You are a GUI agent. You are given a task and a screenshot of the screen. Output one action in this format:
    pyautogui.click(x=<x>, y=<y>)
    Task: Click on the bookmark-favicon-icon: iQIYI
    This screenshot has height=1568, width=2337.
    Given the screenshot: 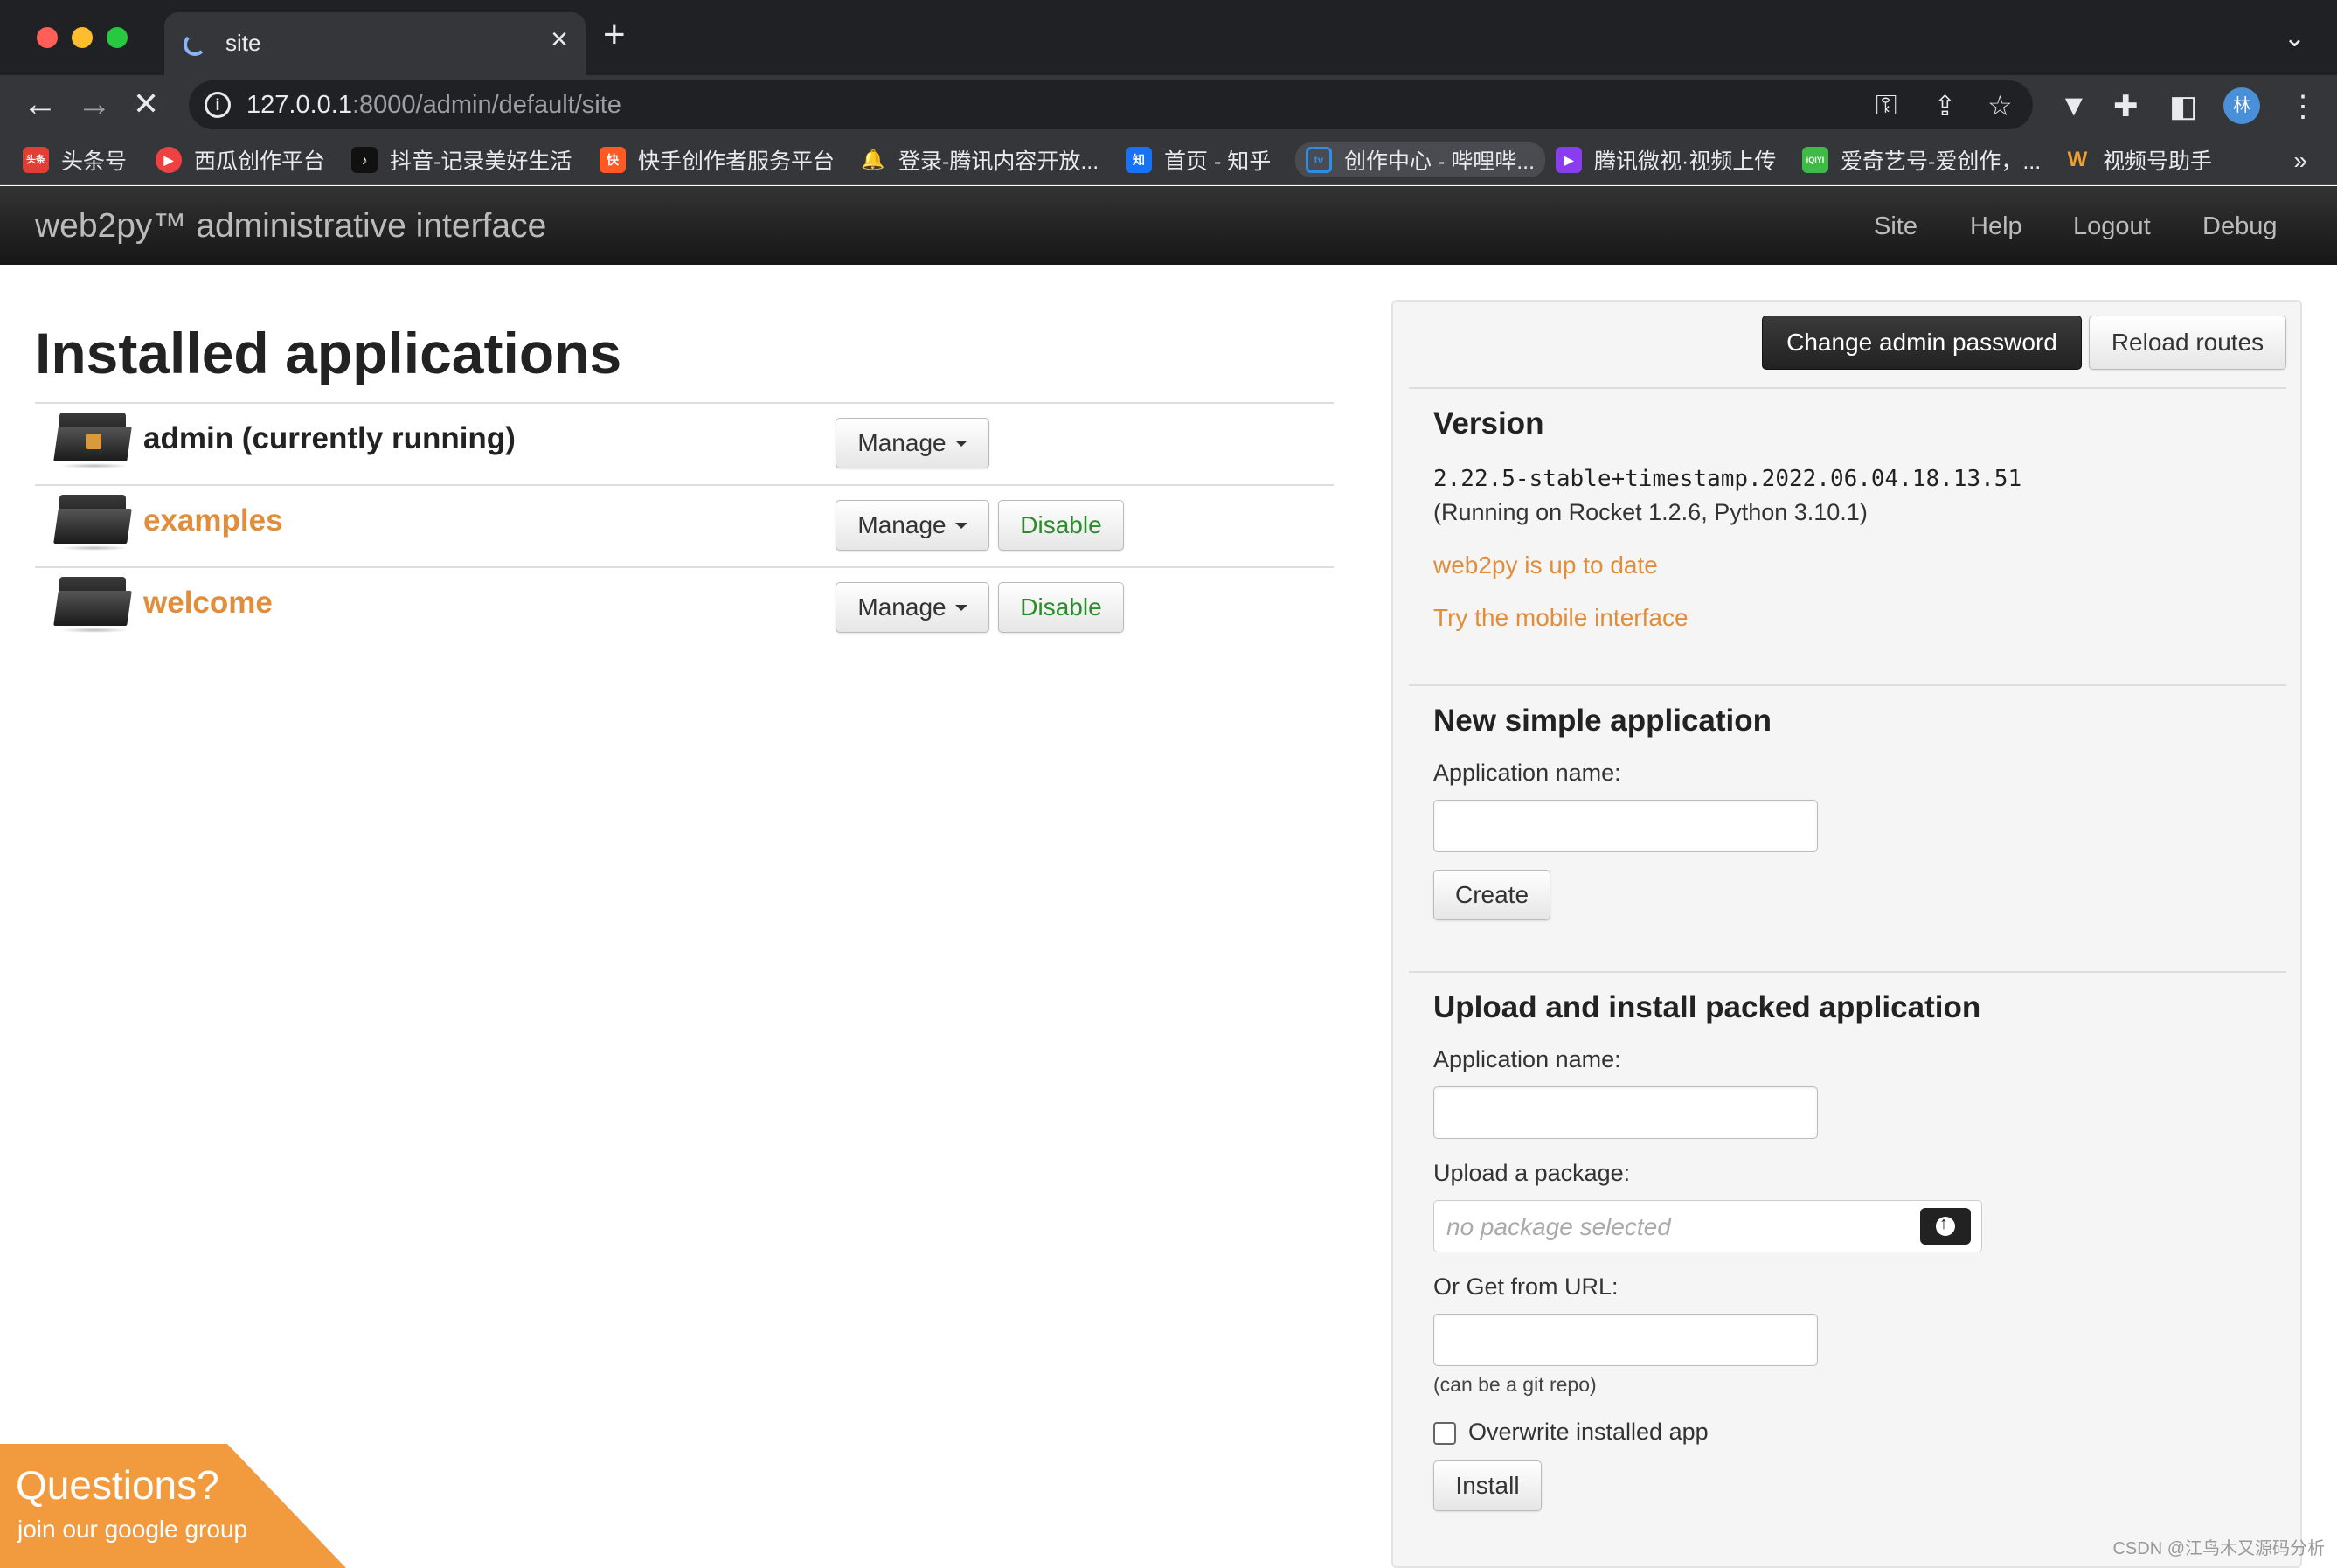 What is the action you would take?
    pyautogui.click(x=1815, y=160)
    